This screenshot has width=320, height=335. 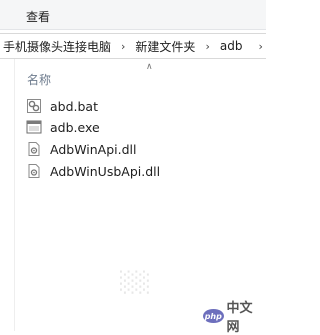 I want to click on file-row: adb.exe, so click(x=126, y=127).